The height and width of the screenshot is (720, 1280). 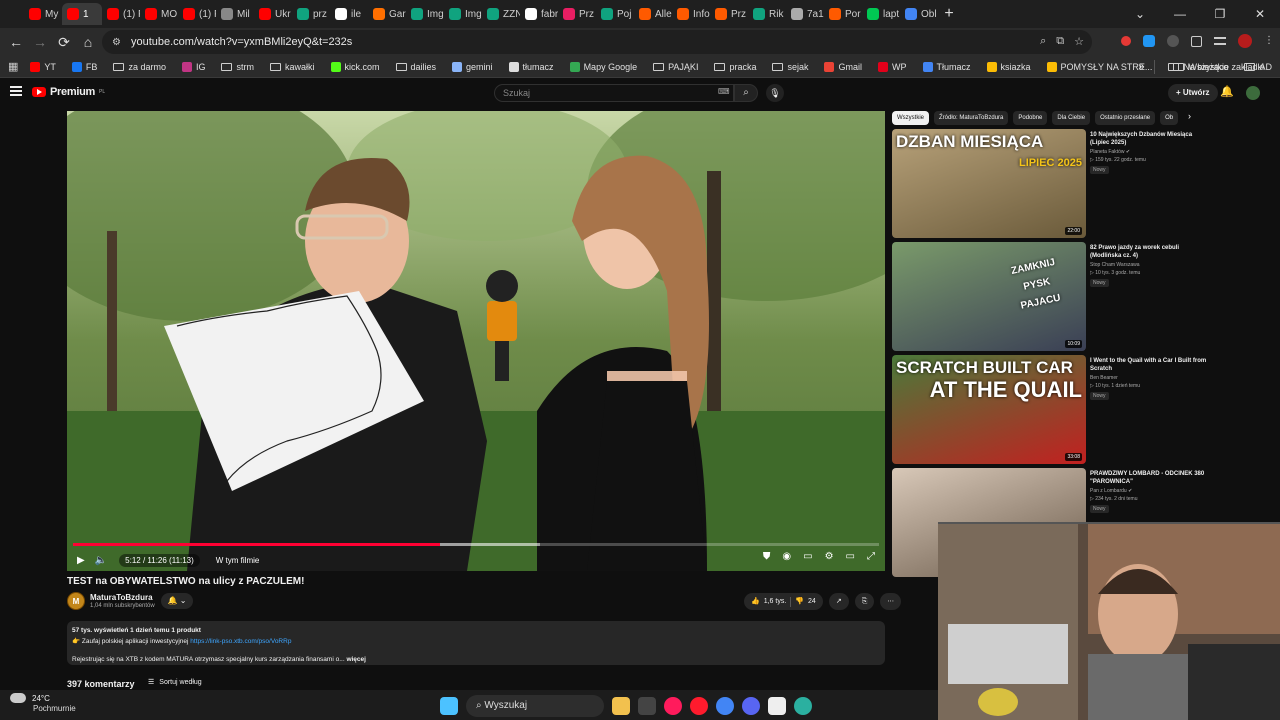 I want to click on channel-name: MaturaToBzdura, so click(x=121, y=597).